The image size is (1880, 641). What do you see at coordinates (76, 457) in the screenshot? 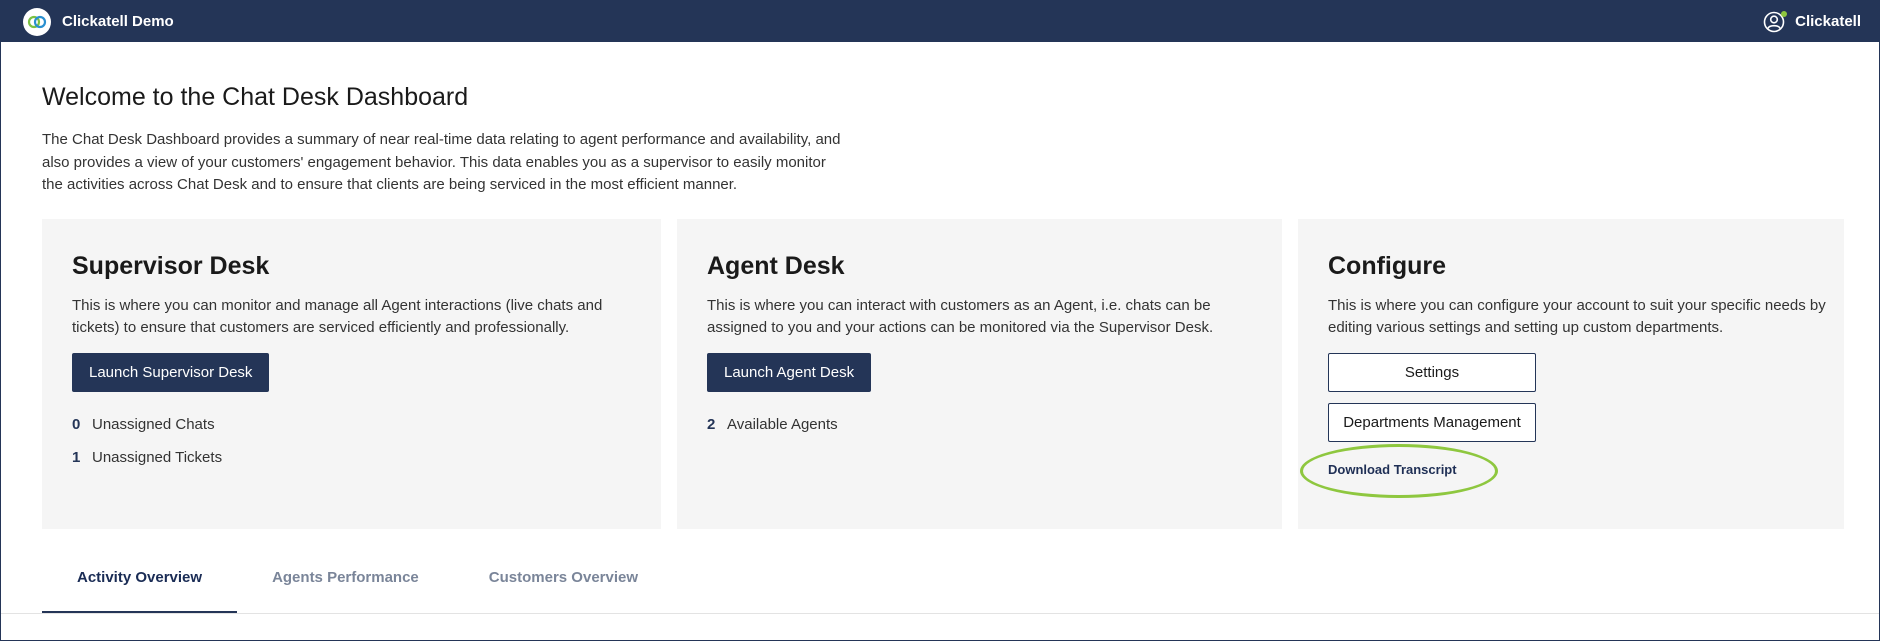
I see `stat-value: 1` at bounding box center [76, 457].